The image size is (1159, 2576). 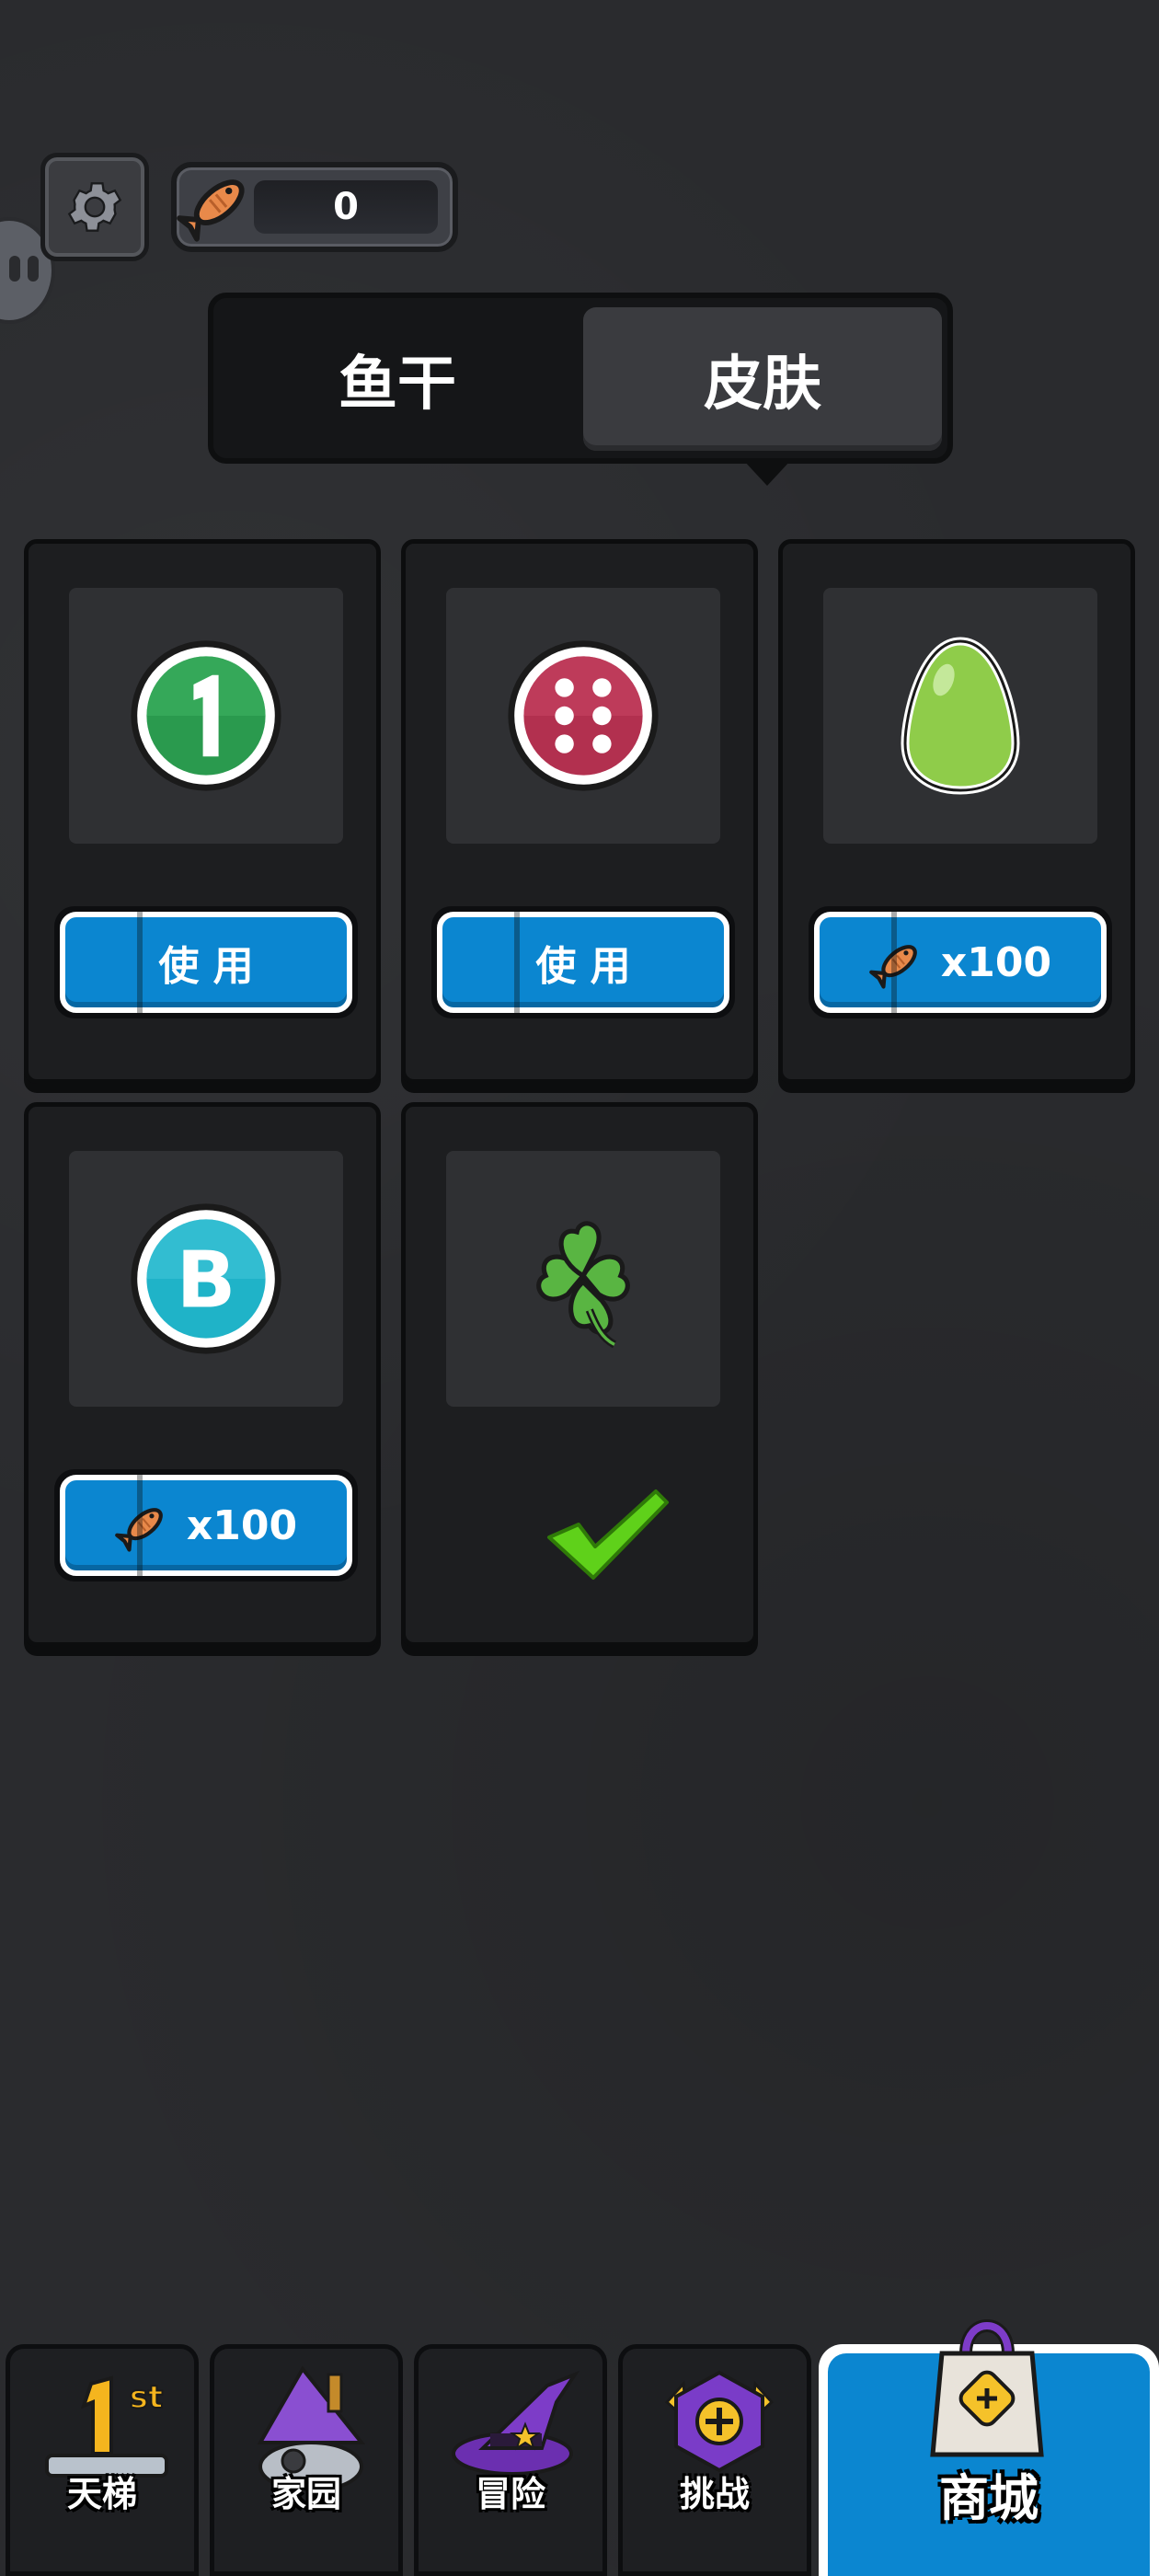 What do you see at coordinates (206, 1281) in the screenshot?
I see `svg-text: B` at bounding box center [206, 1281].